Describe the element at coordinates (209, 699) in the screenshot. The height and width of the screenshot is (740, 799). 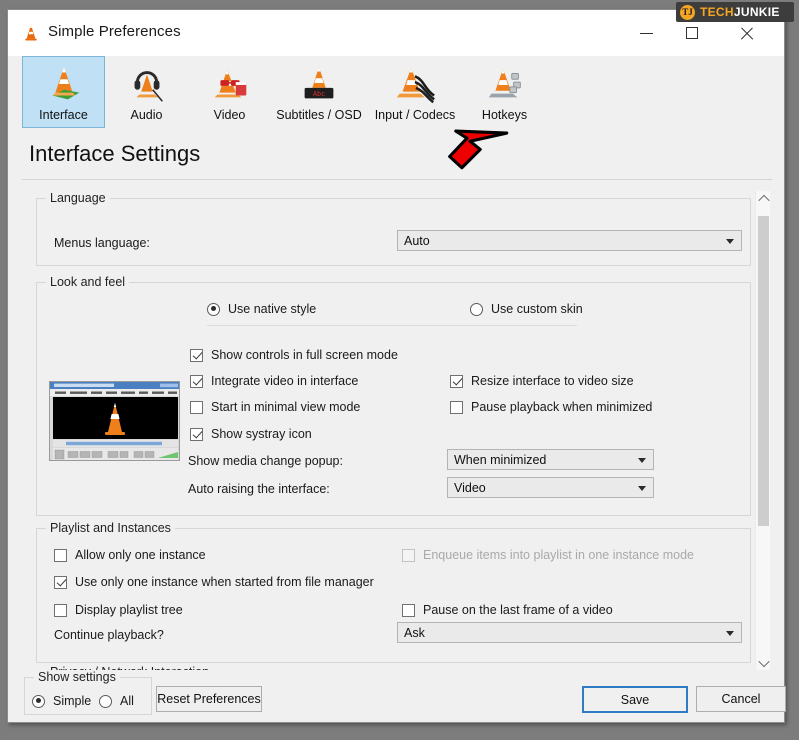
I see `reset-preferences-button: Reset Preferences` at that location.